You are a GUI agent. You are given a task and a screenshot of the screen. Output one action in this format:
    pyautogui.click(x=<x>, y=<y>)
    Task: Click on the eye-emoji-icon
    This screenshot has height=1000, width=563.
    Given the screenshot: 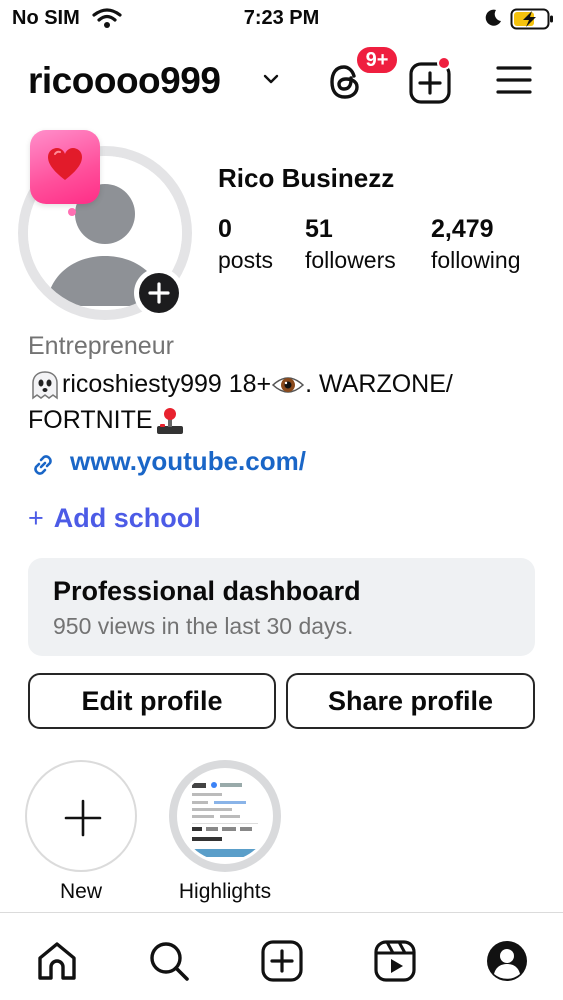 What is the action you would take?
    pyautogui.click(x=288, y=385)
    